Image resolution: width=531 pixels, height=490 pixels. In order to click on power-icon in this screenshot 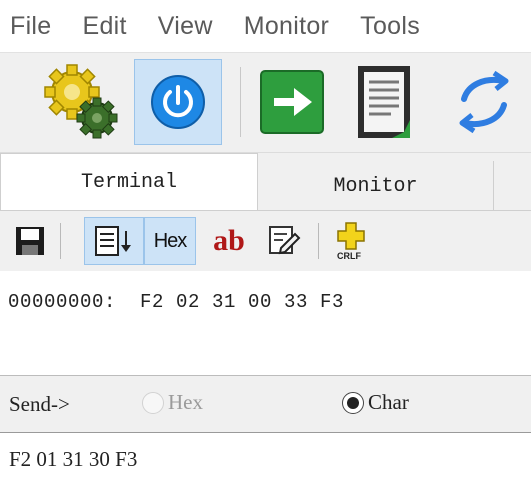, I will do `click(178, 102)`.